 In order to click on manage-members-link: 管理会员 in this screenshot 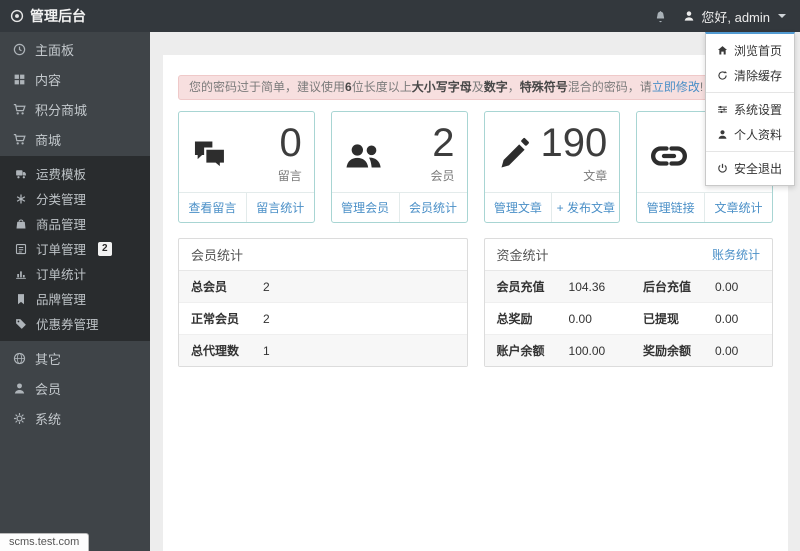, I will do `click(365, 207)`.